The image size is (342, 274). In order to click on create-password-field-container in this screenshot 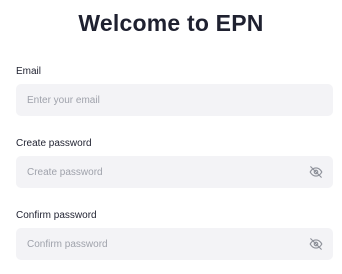, I will do `click(174, 172)`.